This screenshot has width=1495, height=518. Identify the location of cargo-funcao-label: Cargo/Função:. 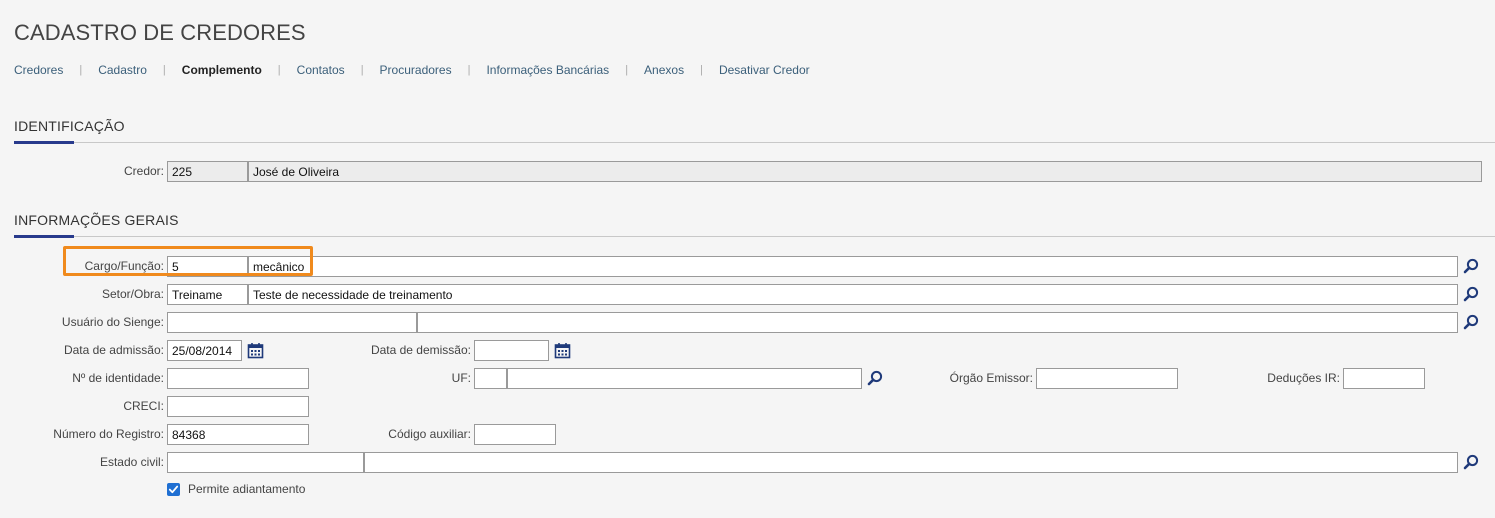
(124, 266).